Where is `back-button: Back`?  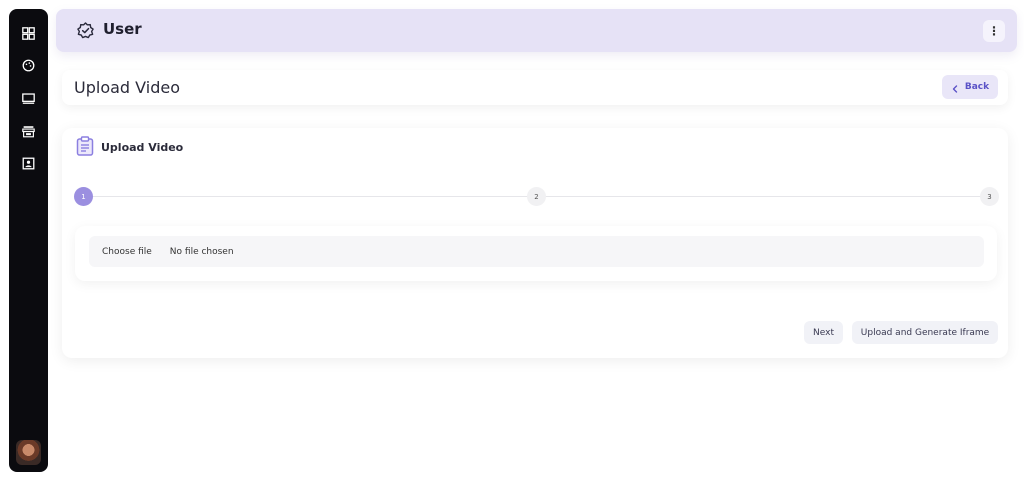
back-button: Back is located at coordinates (970, 87).